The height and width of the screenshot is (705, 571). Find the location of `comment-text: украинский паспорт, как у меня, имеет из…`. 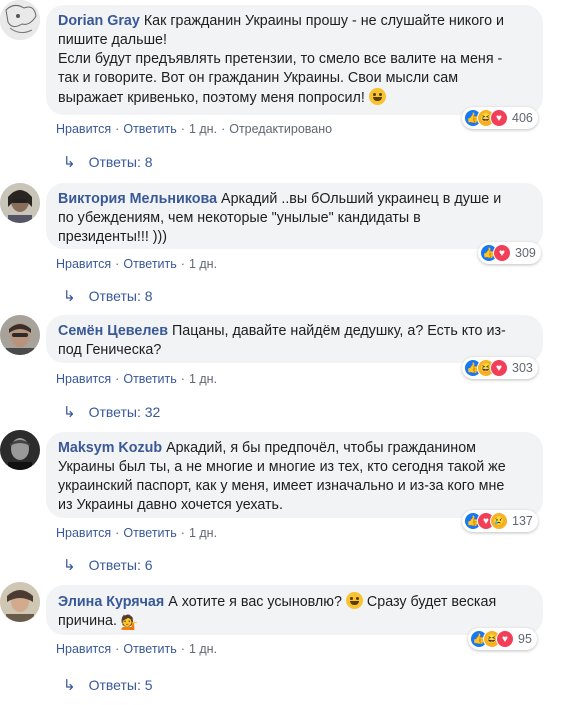

comment-text: украинский паспорт, как у меня, имеет из… is located at coordinates (281, 486).